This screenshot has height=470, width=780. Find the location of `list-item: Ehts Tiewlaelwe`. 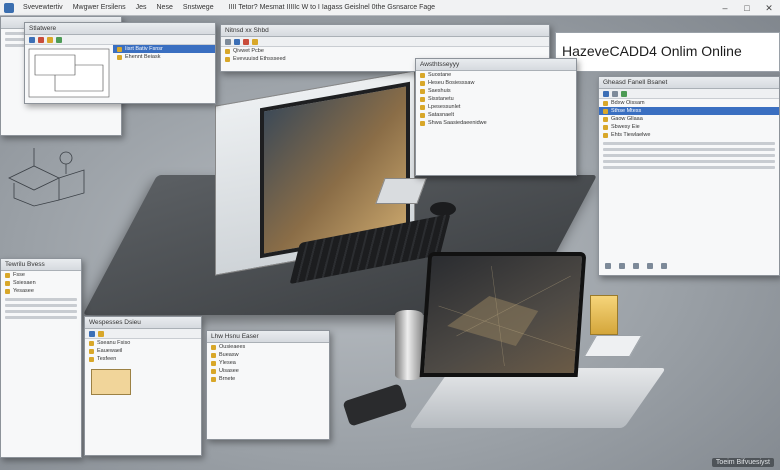

list-item: Ehts Tiewlaelwe is located at coordinates (689, 135).